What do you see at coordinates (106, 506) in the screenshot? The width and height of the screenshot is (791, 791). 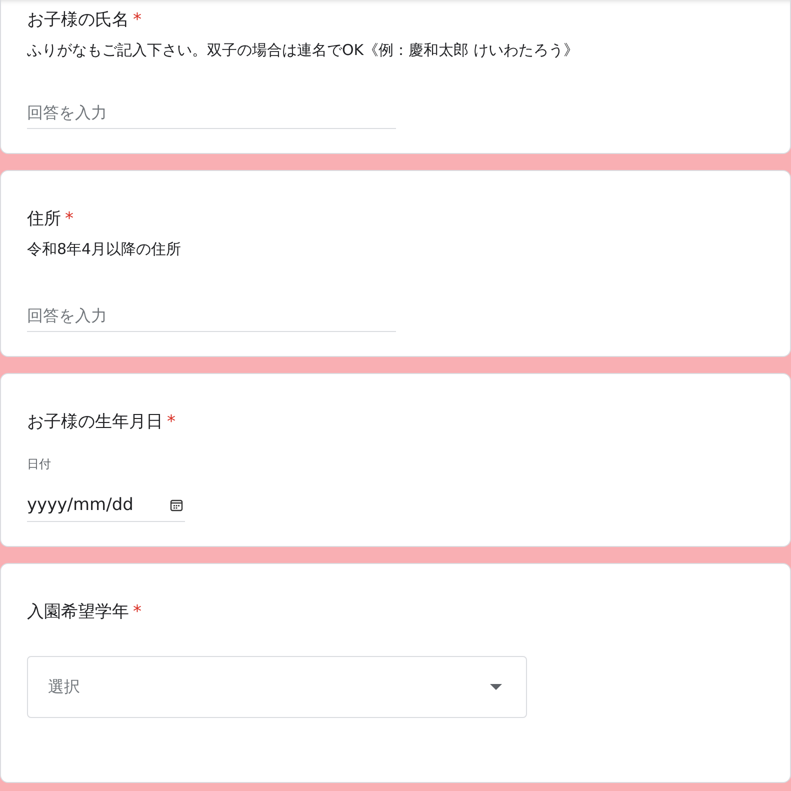 I see `date-field: yyyy/mm/dd` at bounding box center [106, 506].